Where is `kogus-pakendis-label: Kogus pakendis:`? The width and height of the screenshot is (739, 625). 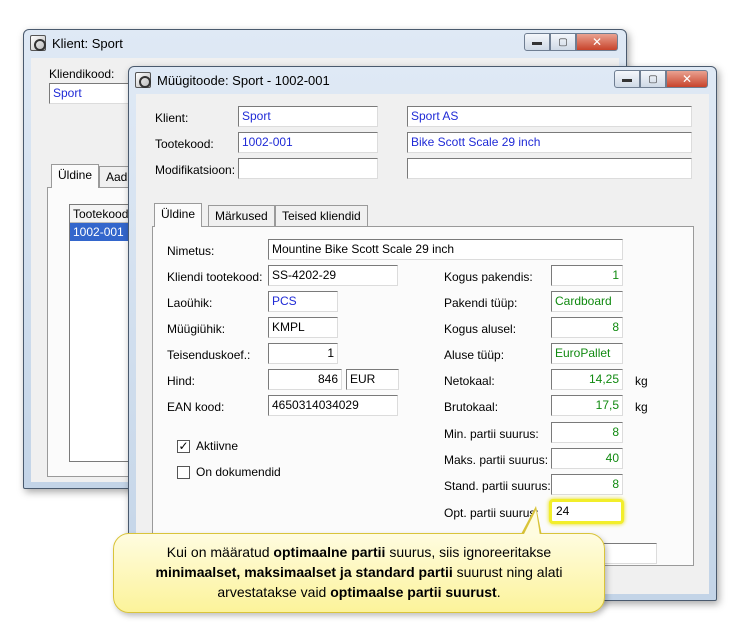 kogus-pakendis-label: Kogus pakendis: is located at coordinates (488, 277).